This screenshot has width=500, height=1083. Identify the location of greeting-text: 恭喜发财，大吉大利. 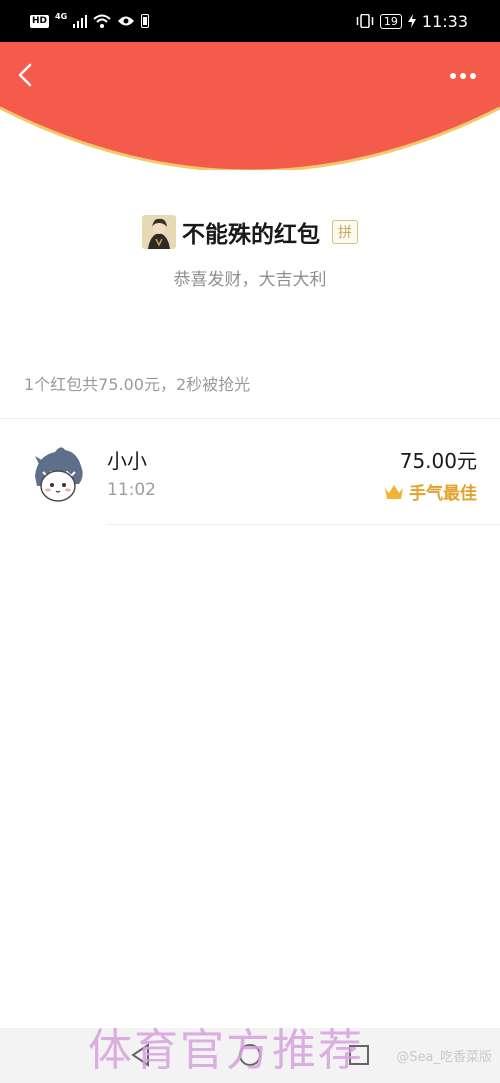
(250, 280).